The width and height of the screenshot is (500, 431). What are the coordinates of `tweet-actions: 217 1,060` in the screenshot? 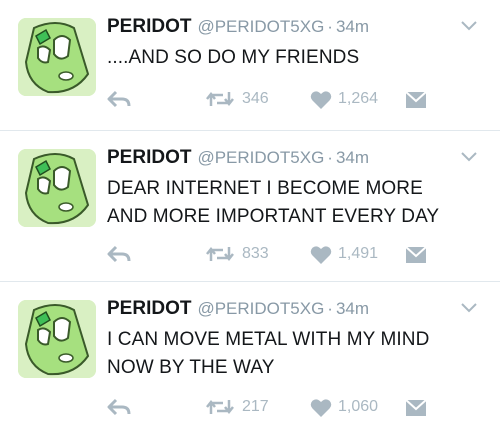 It's located at (250, 408).